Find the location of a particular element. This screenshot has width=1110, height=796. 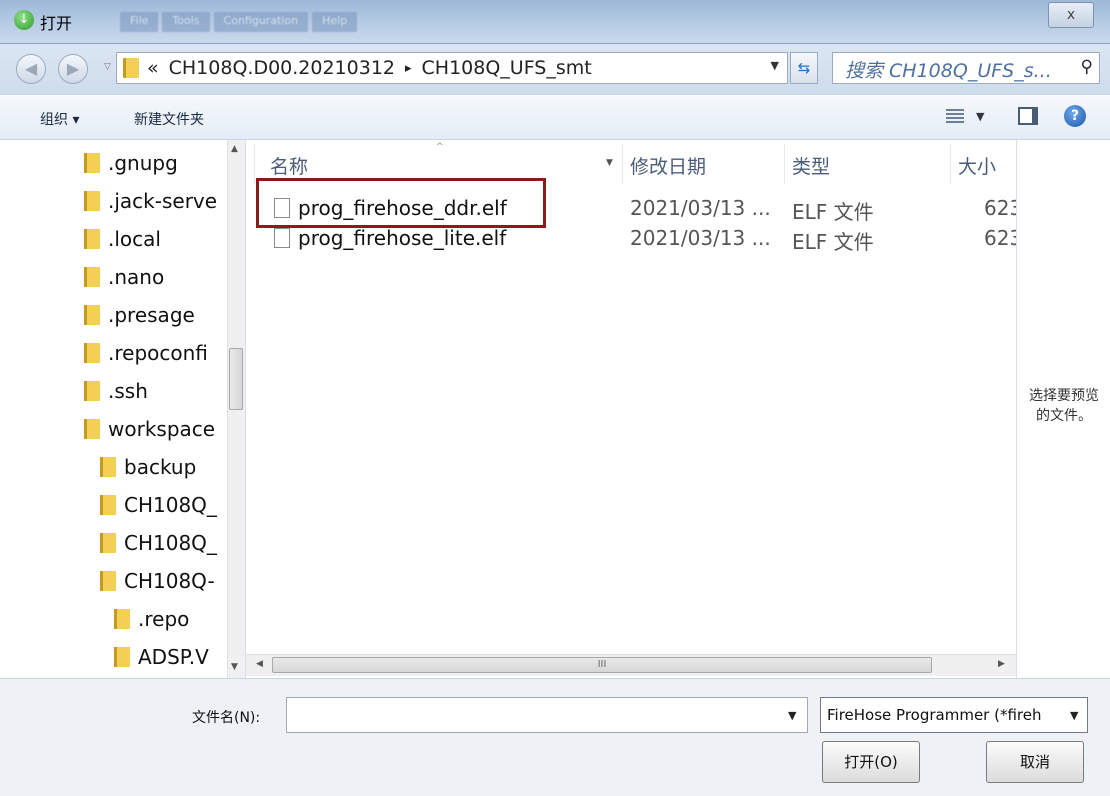

search-icon: ⚲ is located at coordinates (1087, 67).